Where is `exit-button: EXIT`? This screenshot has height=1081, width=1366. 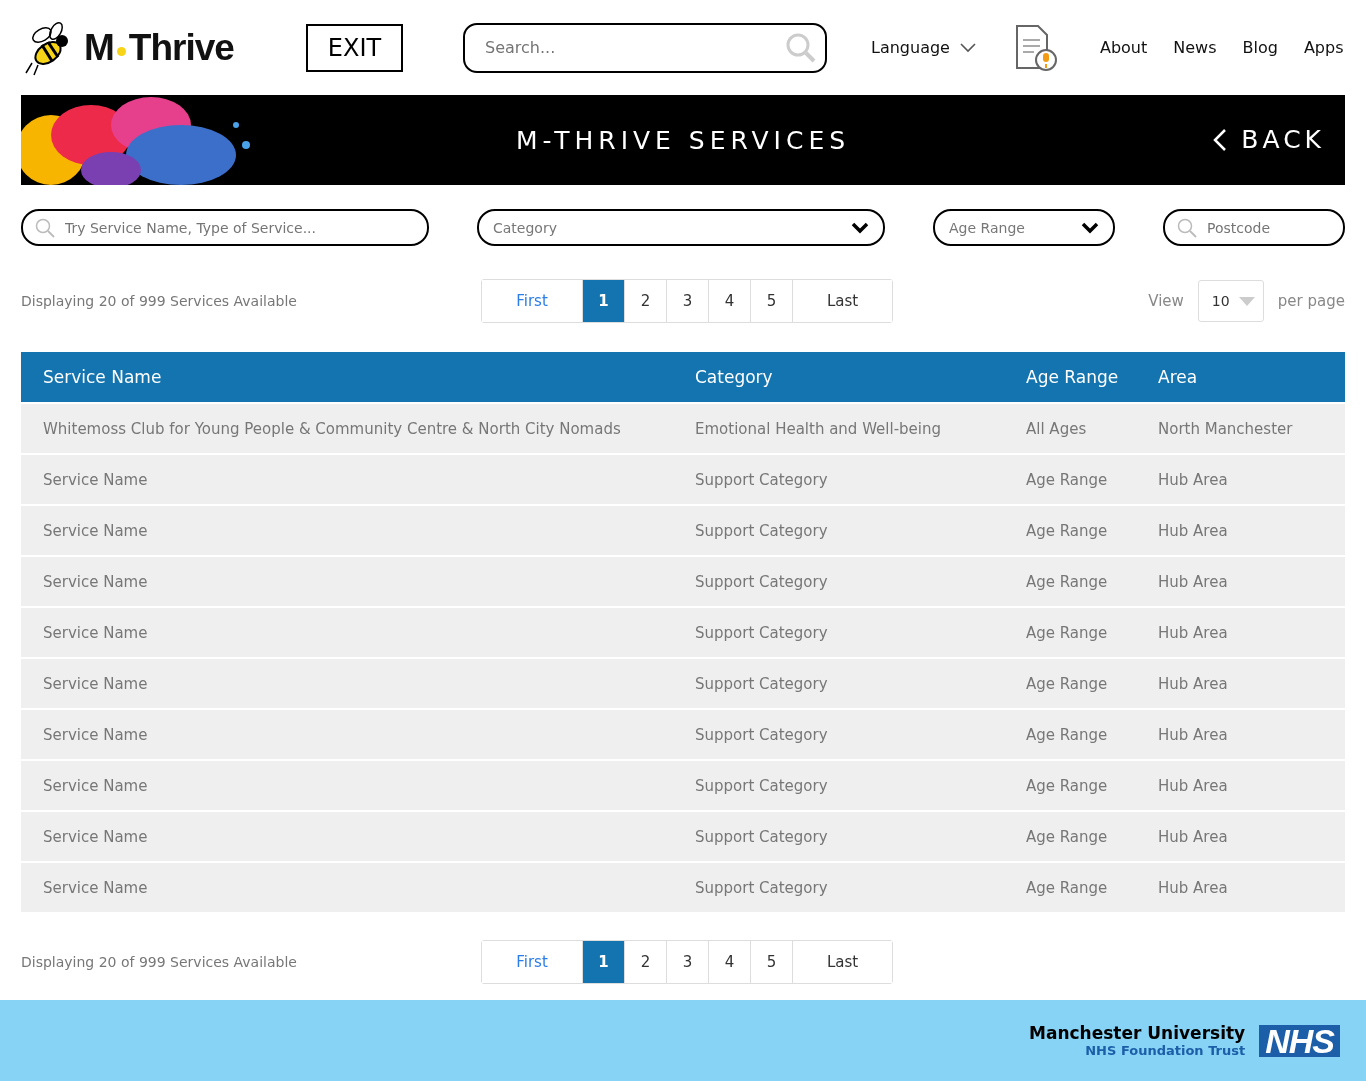 exit-button: EXIT is located at coordinates (354, 47).